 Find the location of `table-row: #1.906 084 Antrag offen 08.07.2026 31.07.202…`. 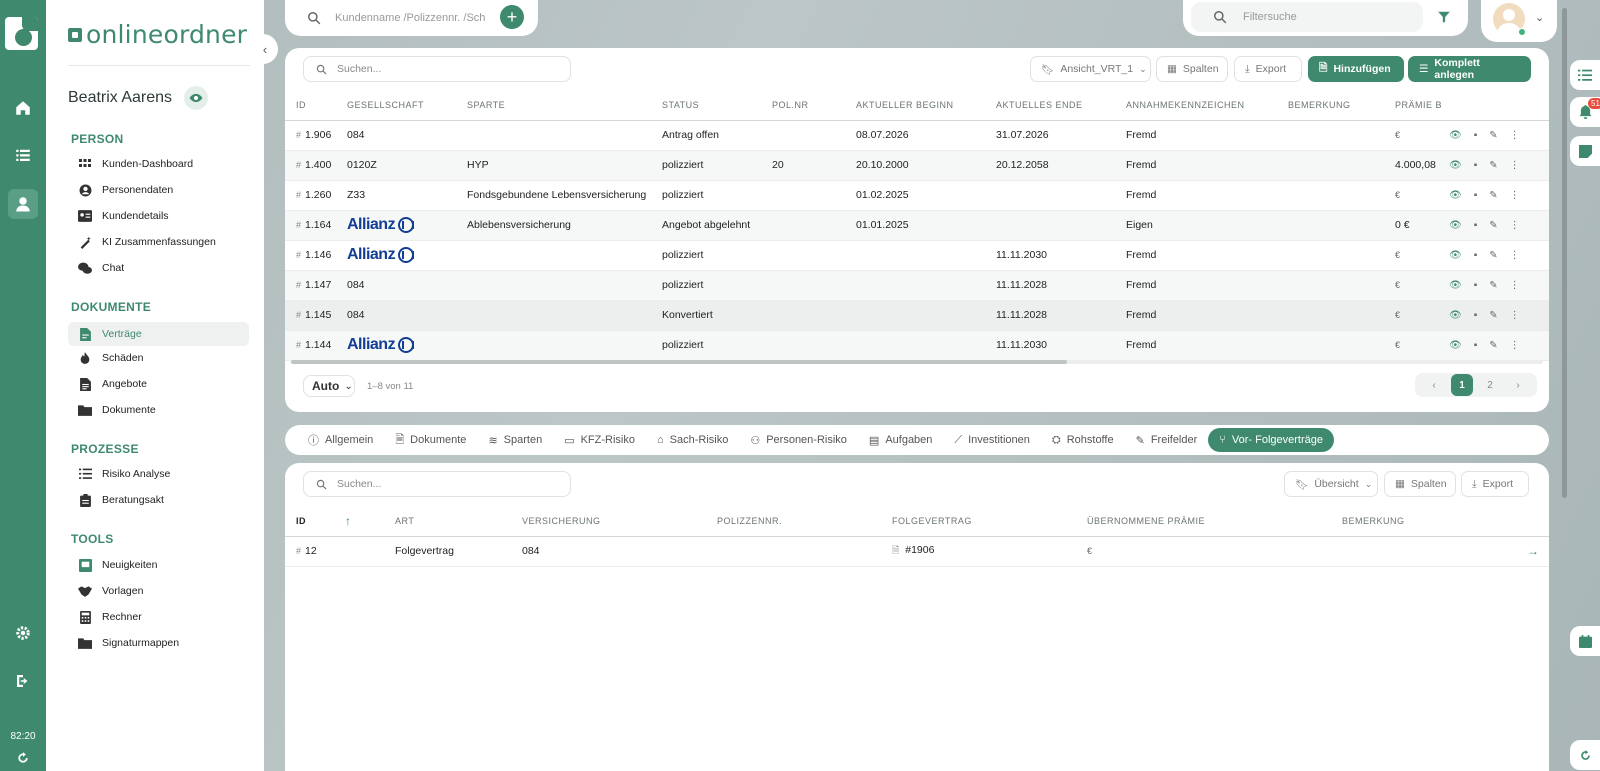

table-row: #1.906 084 Antrag offen 08.07.2026 31.07.202… is located at coordinates (917, 135).